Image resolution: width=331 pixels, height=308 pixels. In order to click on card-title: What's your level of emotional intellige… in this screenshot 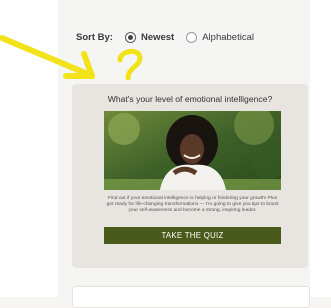, I will do `click(190, 99)`.